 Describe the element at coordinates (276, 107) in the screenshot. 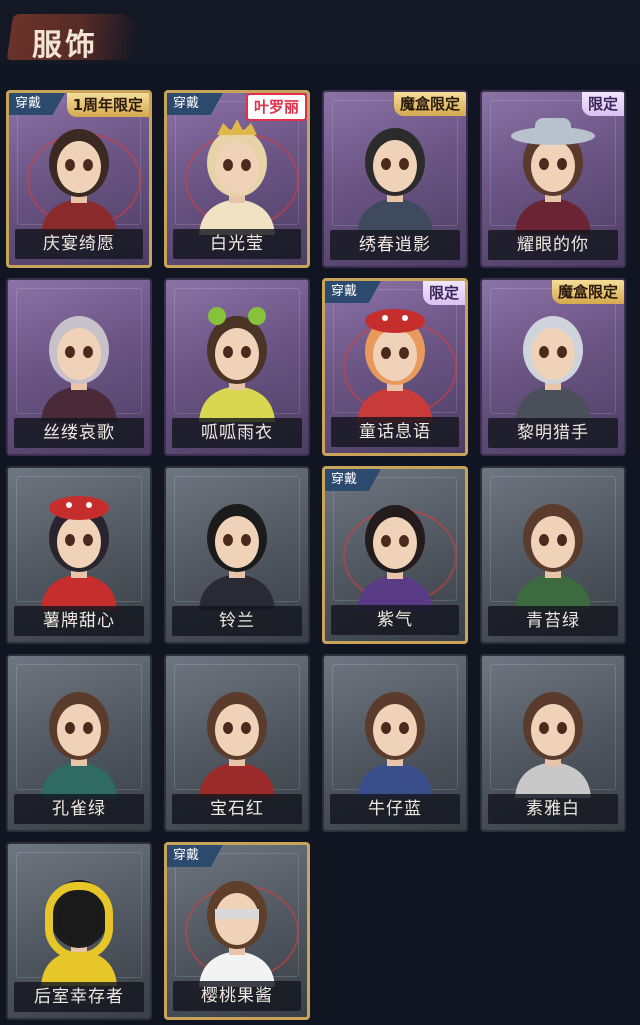

I see `rarity-tag: 叶罗丽` at that location.